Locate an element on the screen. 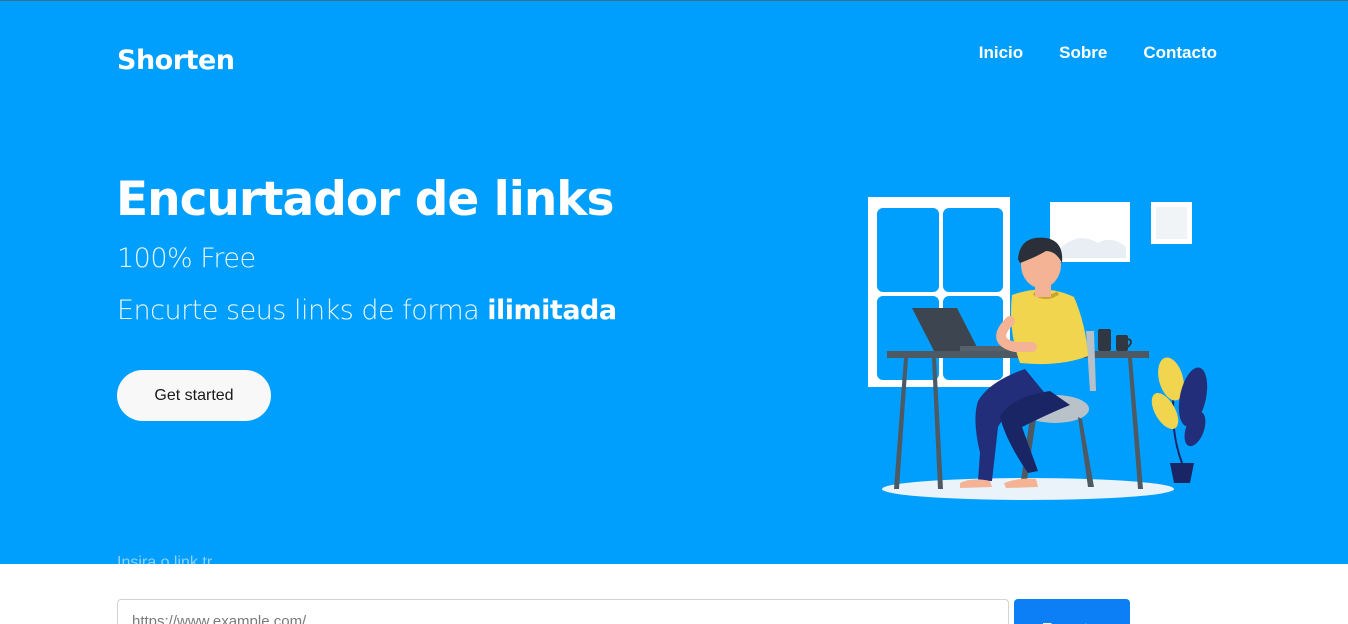  main-nav: Inicio Sobre Contacto is located at coordinates (1098, 53).